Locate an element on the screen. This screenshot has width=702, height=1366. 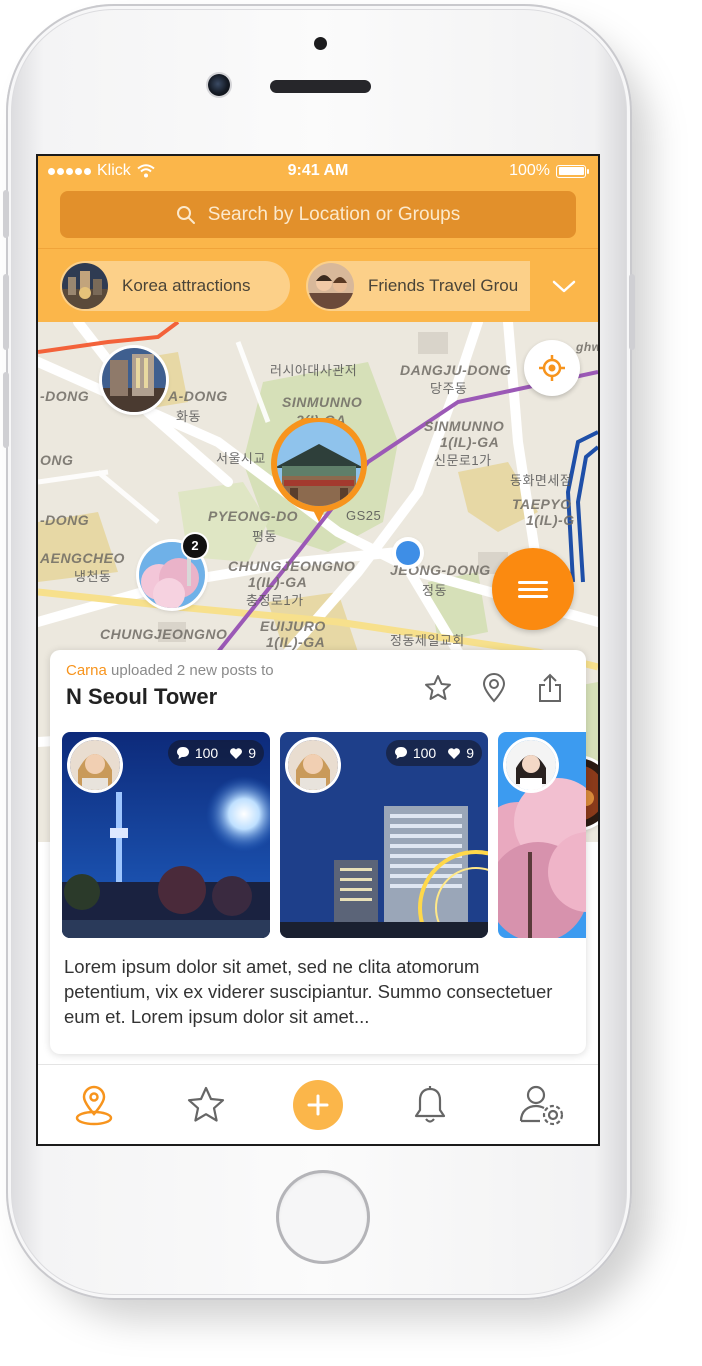
post-thumbnails: 100 9 100 9 is located at coordinates (324, 835).